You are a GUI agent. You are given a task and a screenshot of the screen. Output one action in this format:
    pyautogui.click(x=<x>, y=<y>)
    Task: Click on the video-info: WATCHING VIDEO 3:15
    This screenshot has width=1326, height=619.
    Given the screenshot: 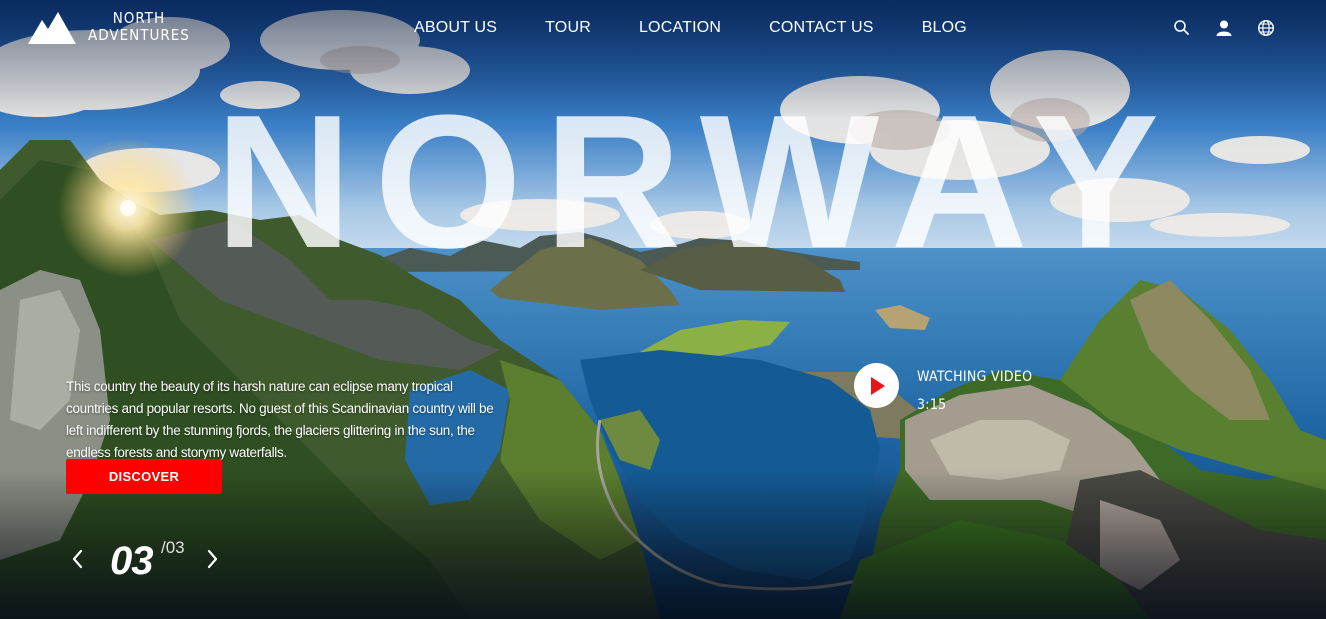 What is the action you would take?
    pyautogui.click(x=974, y=391)
    